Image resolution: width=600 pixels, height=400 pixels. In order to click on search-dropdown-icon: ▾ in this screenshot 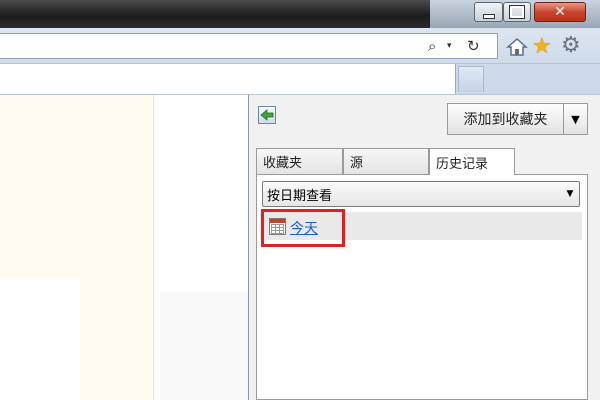, I will do `click(449, 46)`.